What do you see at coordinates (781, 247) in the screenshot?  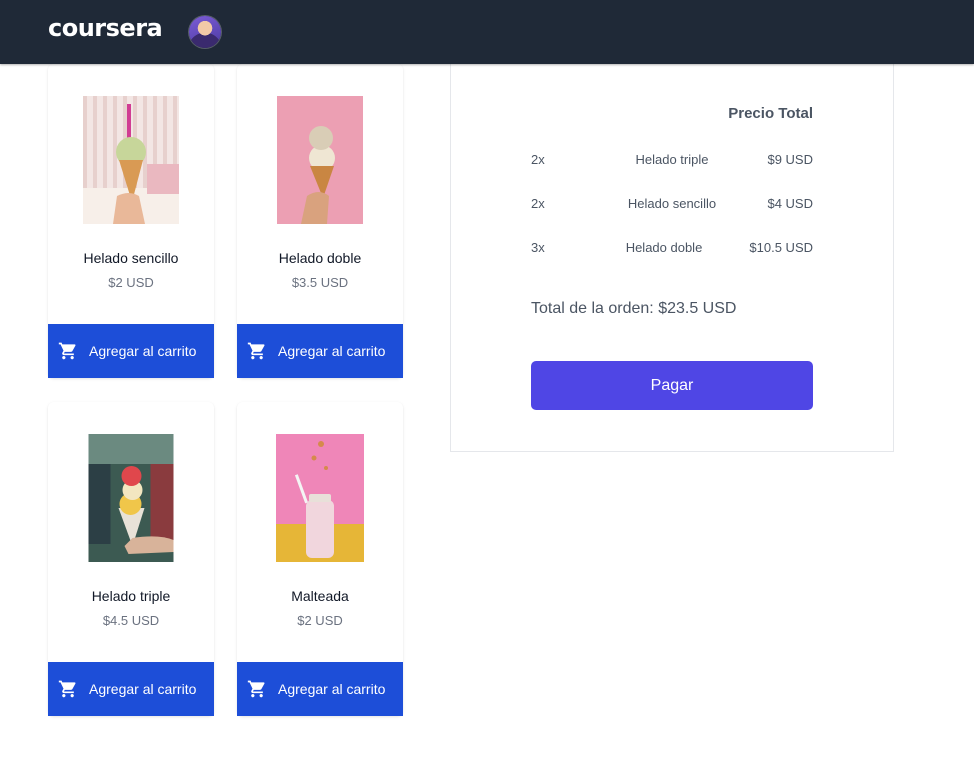 I see `item-price: $10.5 USD` at bounding box center [781, 247].